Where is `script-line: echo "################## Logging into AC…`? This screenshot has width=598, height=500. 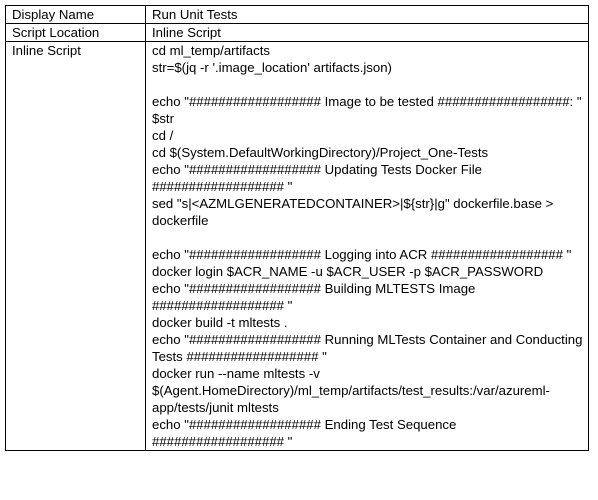
script-line: echo "################## Logging into AC… is located at coordinates (362, 254).